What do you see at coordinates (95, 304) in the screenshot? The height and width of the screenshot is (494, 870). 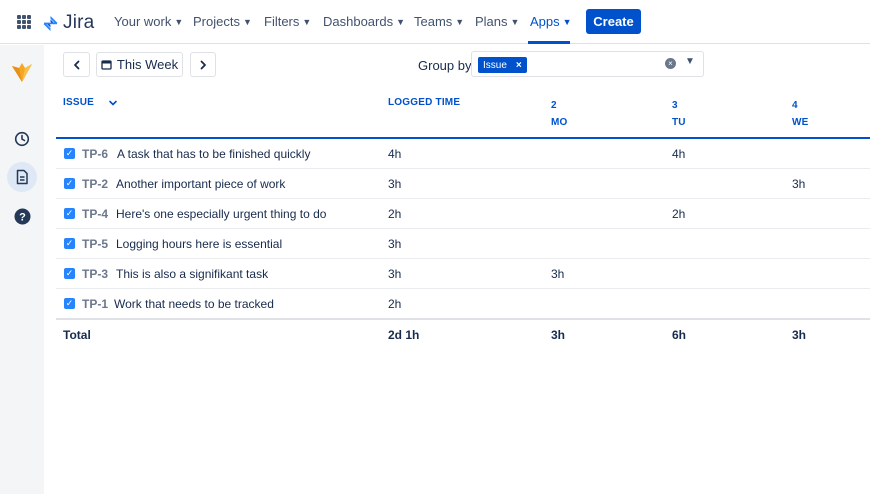 I see `issue-key-link: TP-1` at bounding box center [95, 304].